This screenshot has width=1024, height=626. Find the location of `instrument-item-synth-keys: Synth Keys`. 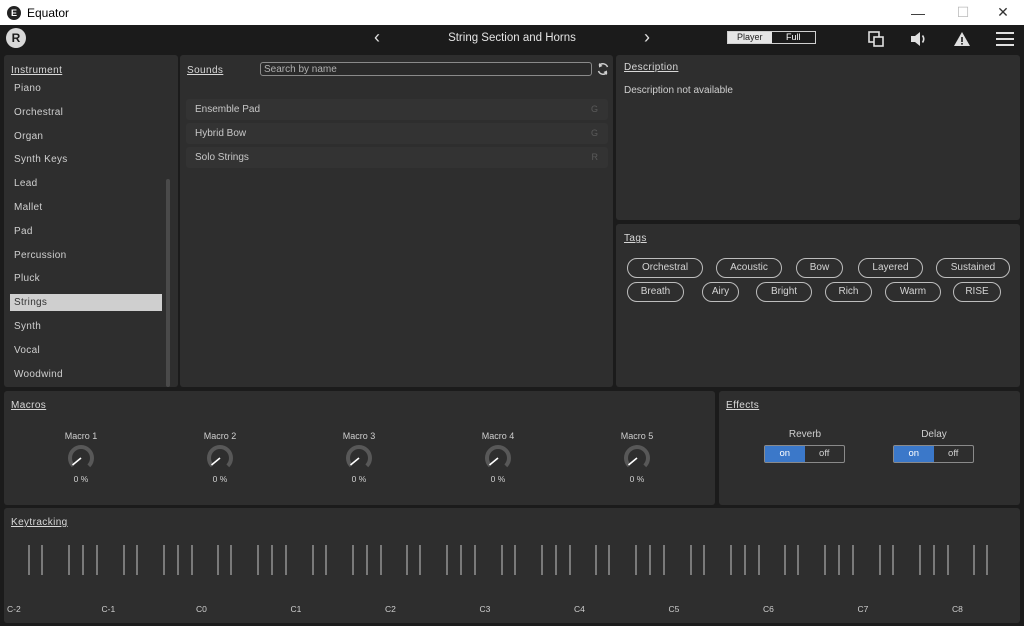

instrument-item-synth-keys: Synth Keys is located at coordinates (86, 159).